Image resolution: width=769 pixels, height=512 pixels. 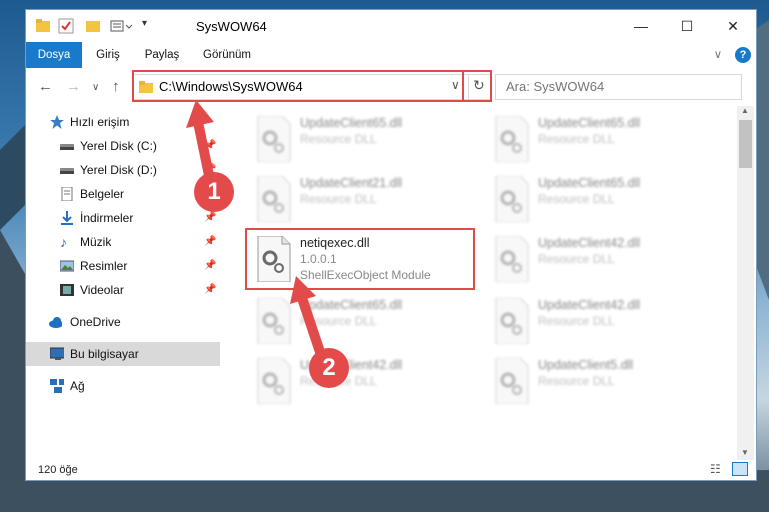 What do you see at coordinates (95, 87) in the screenshot?
I see `recent-locations-icon: ∨` at bounding box center [95, 87].